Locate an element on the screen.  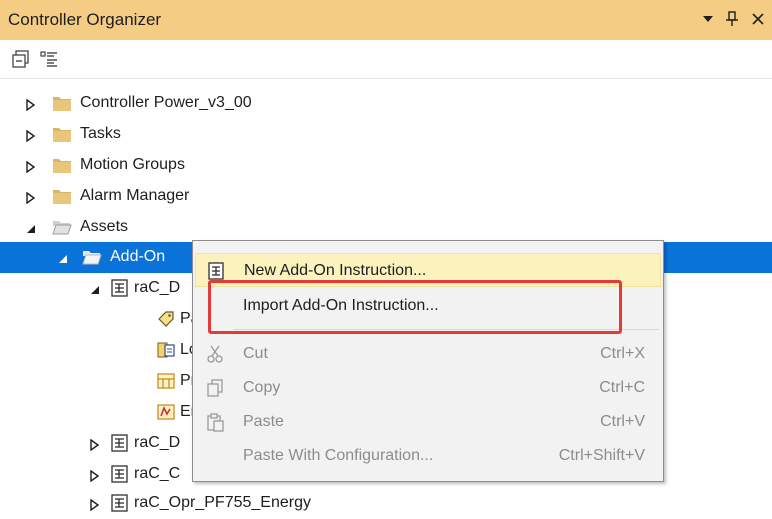
menu-item-shortcut: Ctrl+V is located at coordinates (622, 421).